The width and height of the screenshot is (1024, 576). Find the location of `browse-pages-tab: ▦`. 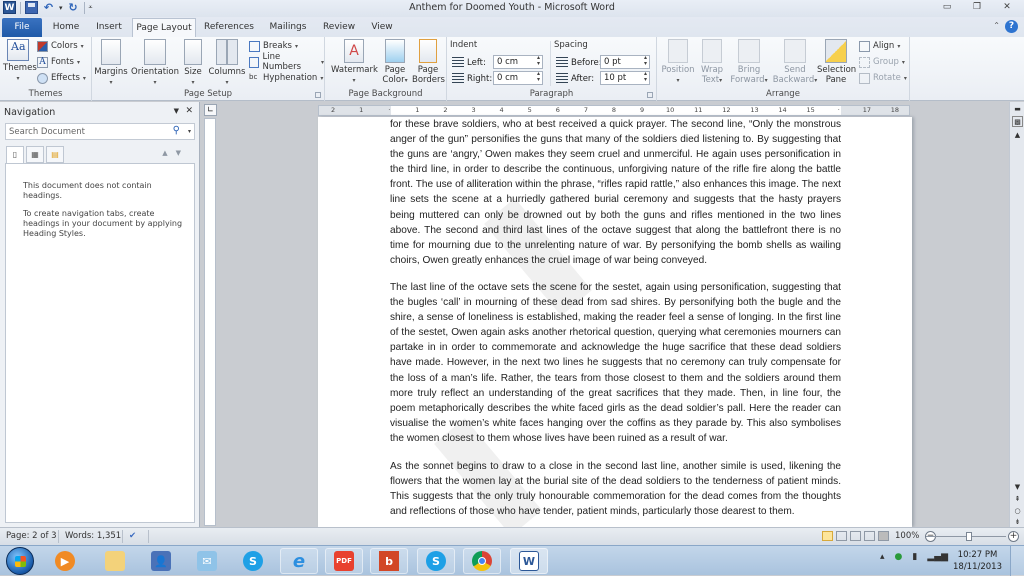

browse-pages-tab: ▦ is located at coordinates (35, 154).